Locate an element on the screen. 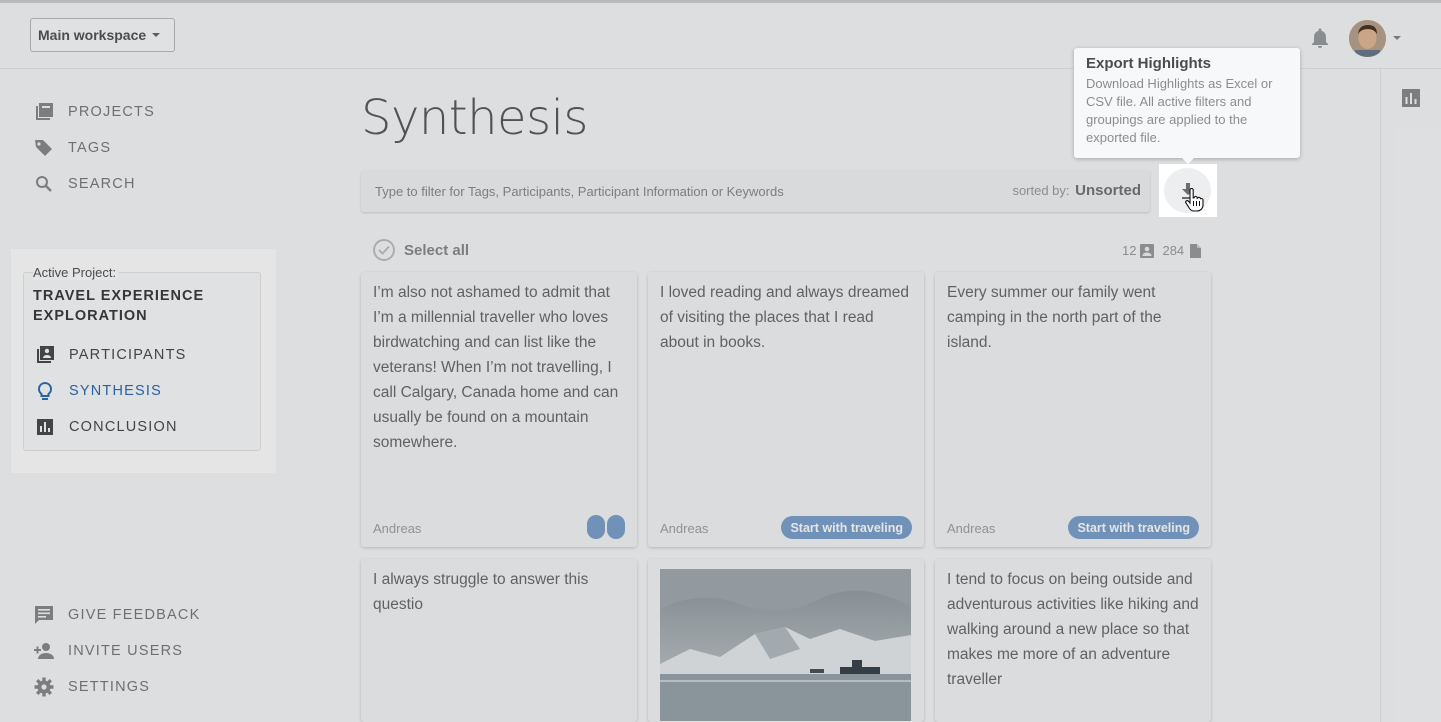 The height and width of the screenshot is (722, 1441). active-project-name: TRAVEL EXPERIENCE EXPLORATION is located at coordinates (138, 306).